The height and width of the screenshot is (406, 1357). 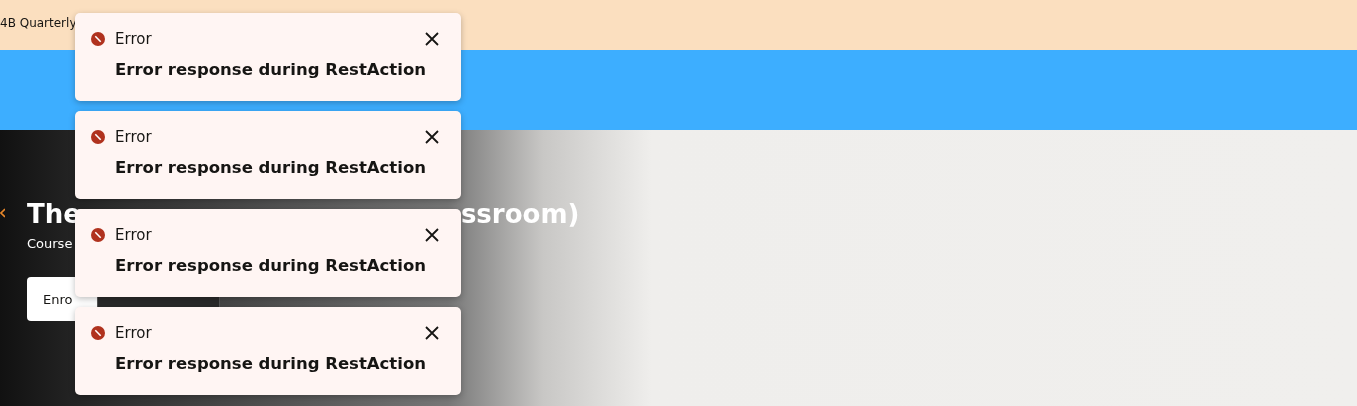 I want to click on chevron-icon, so click(x=2, y=213).